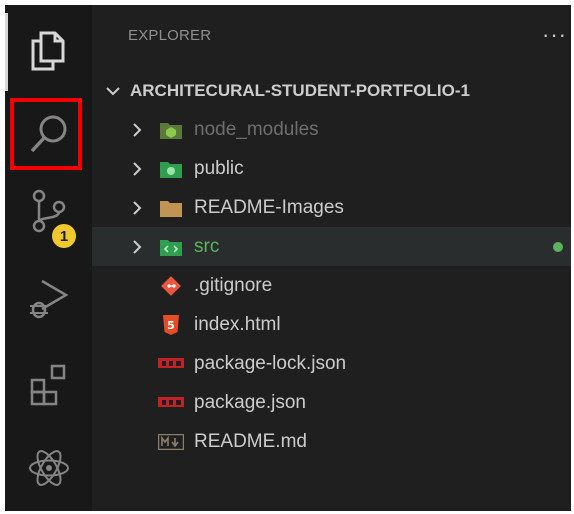 The image size is (574, 514). I want to click on react-button, so click(48, 468).